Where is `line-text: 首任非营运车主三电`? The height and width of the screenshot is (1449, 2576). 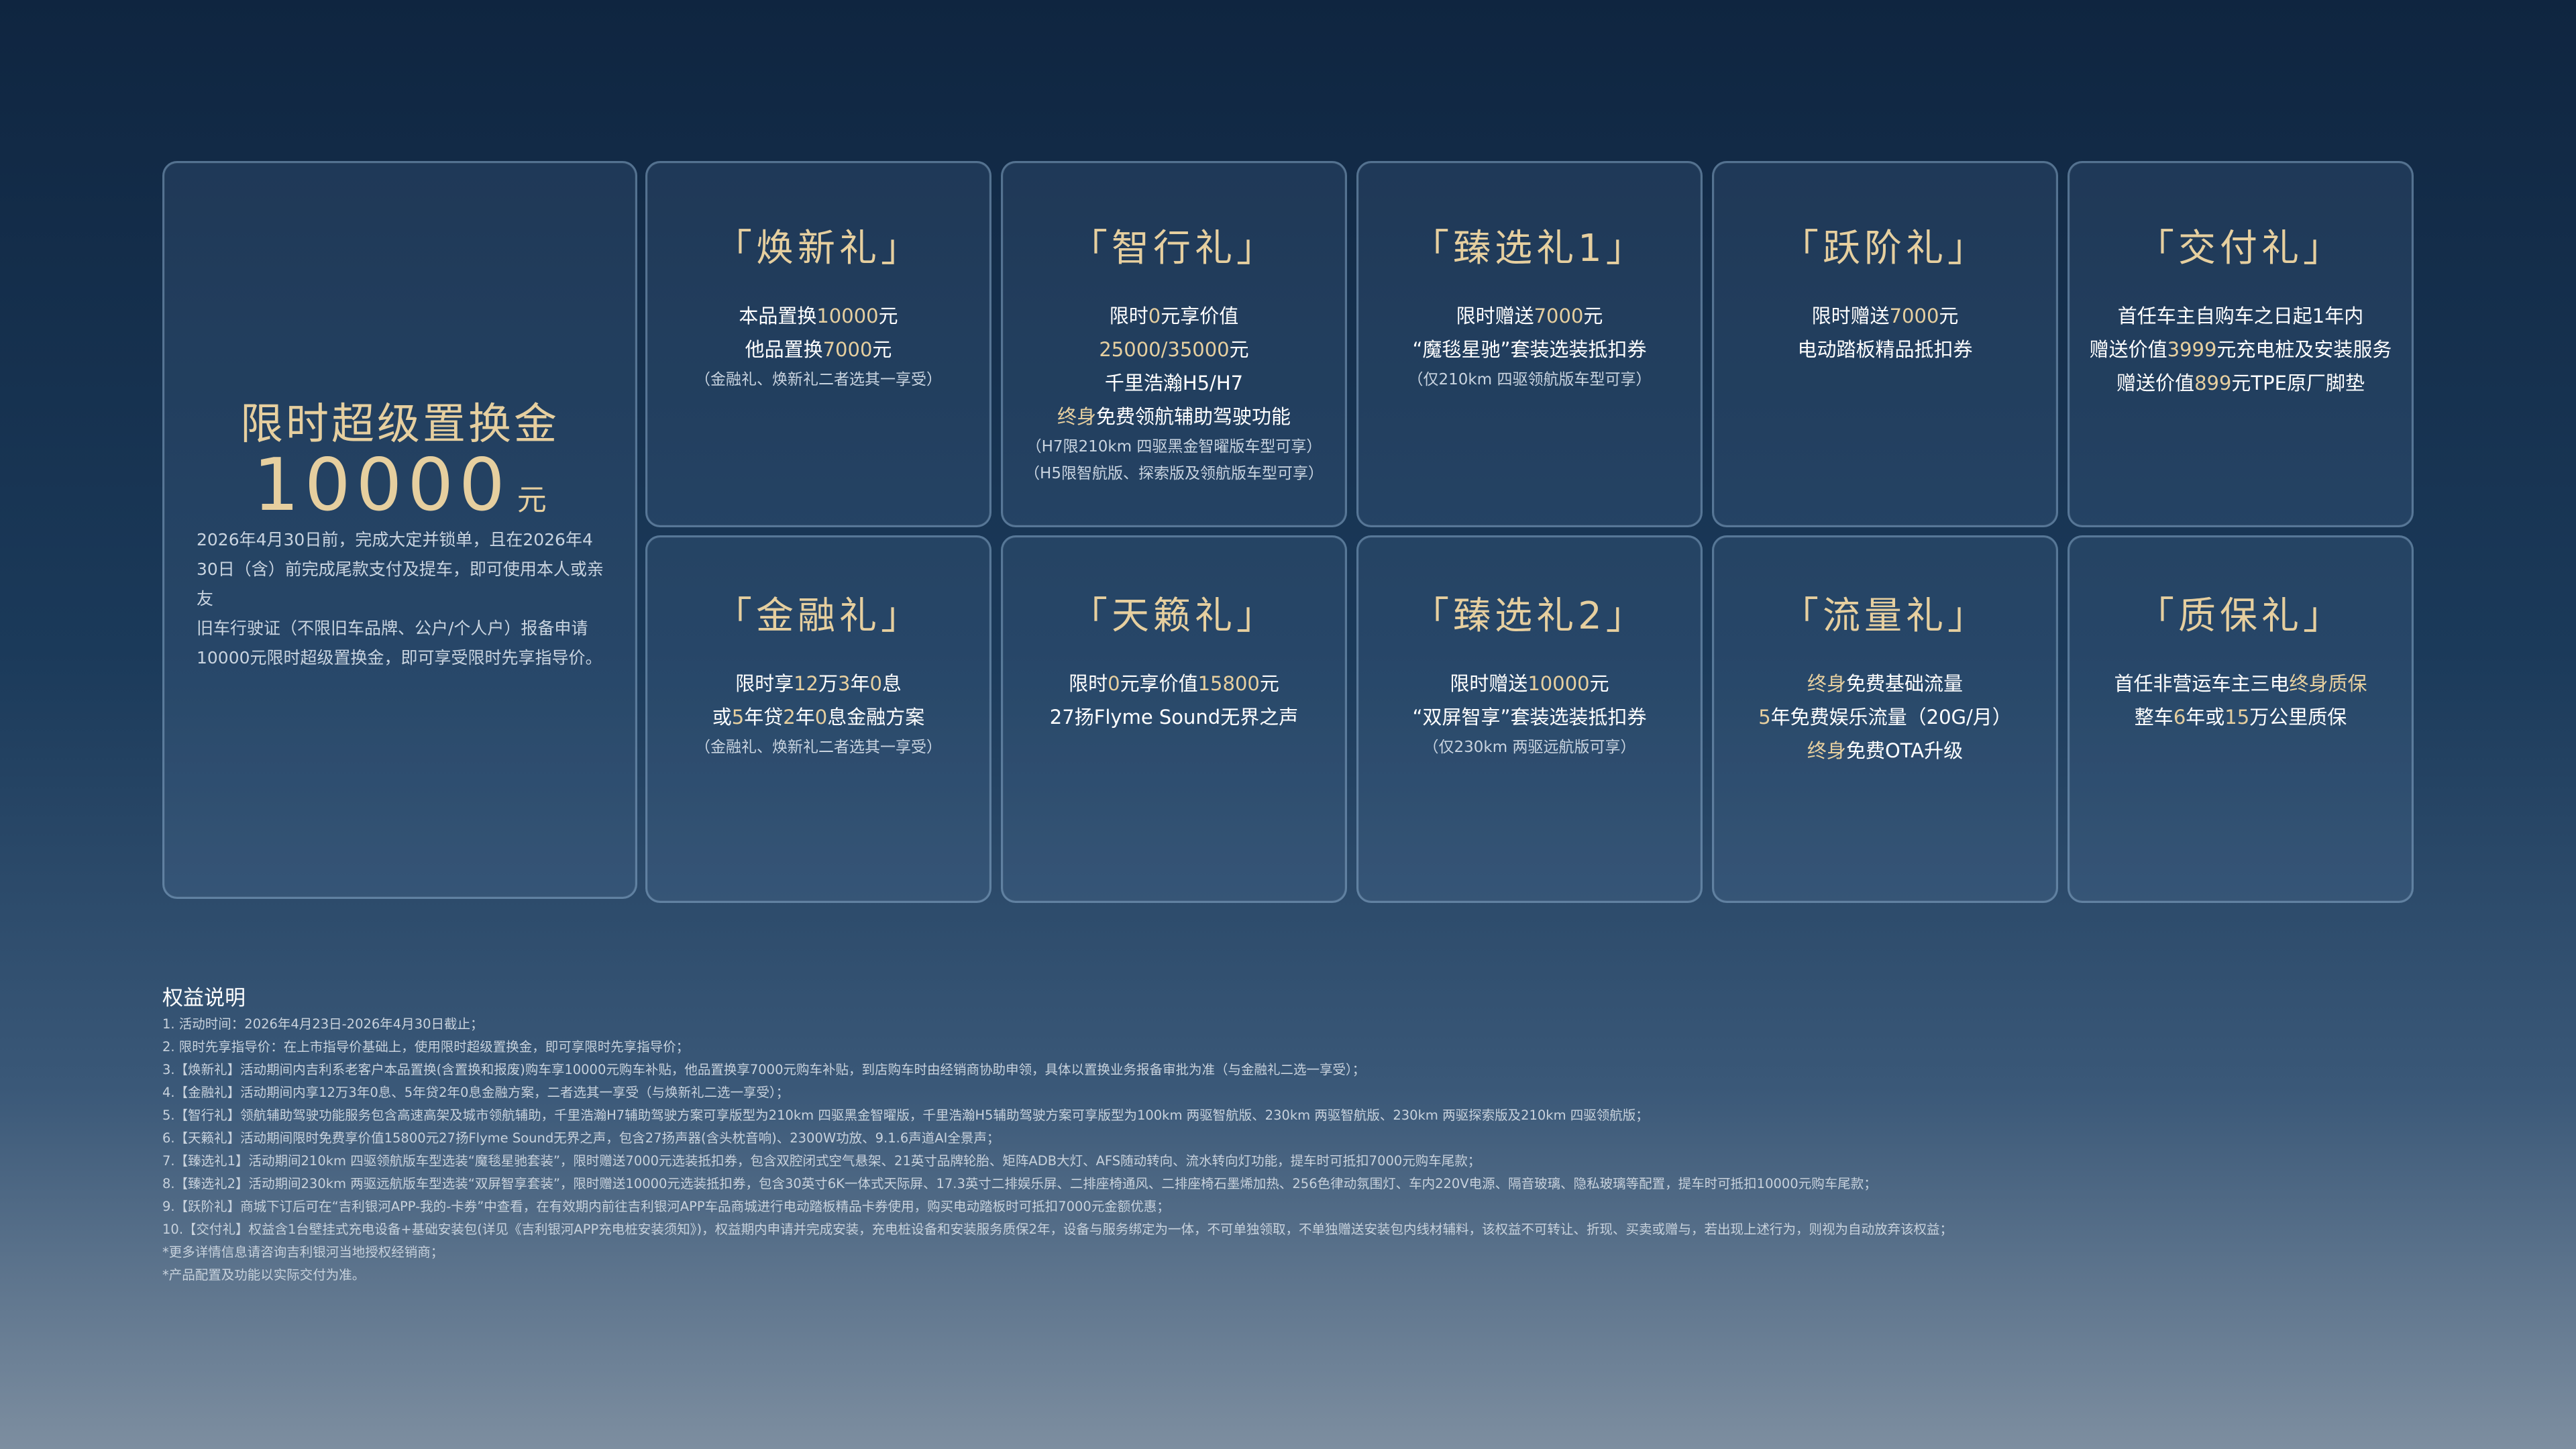 line-text: 首任非营运车主三电 is located at coordinates (2202, 683).